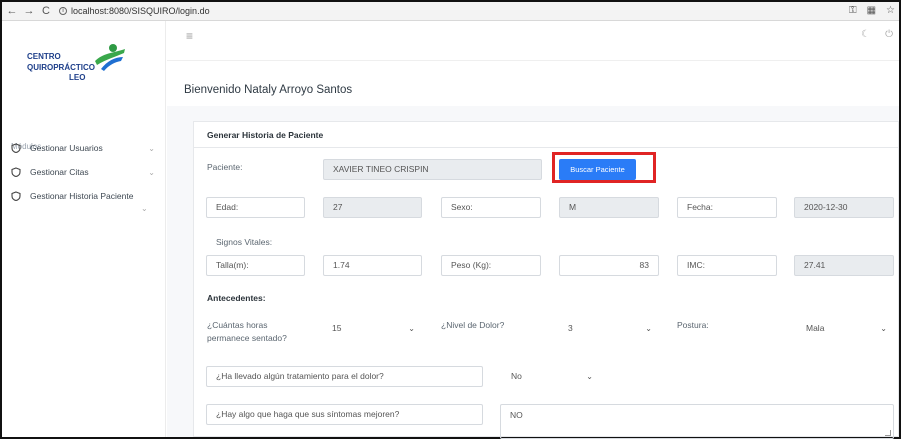  What do you see at coordinates (59, 172) in the screenshot?
I see `sidebar-item-label: Gestionar Citas` at bounding box center [59, 172].